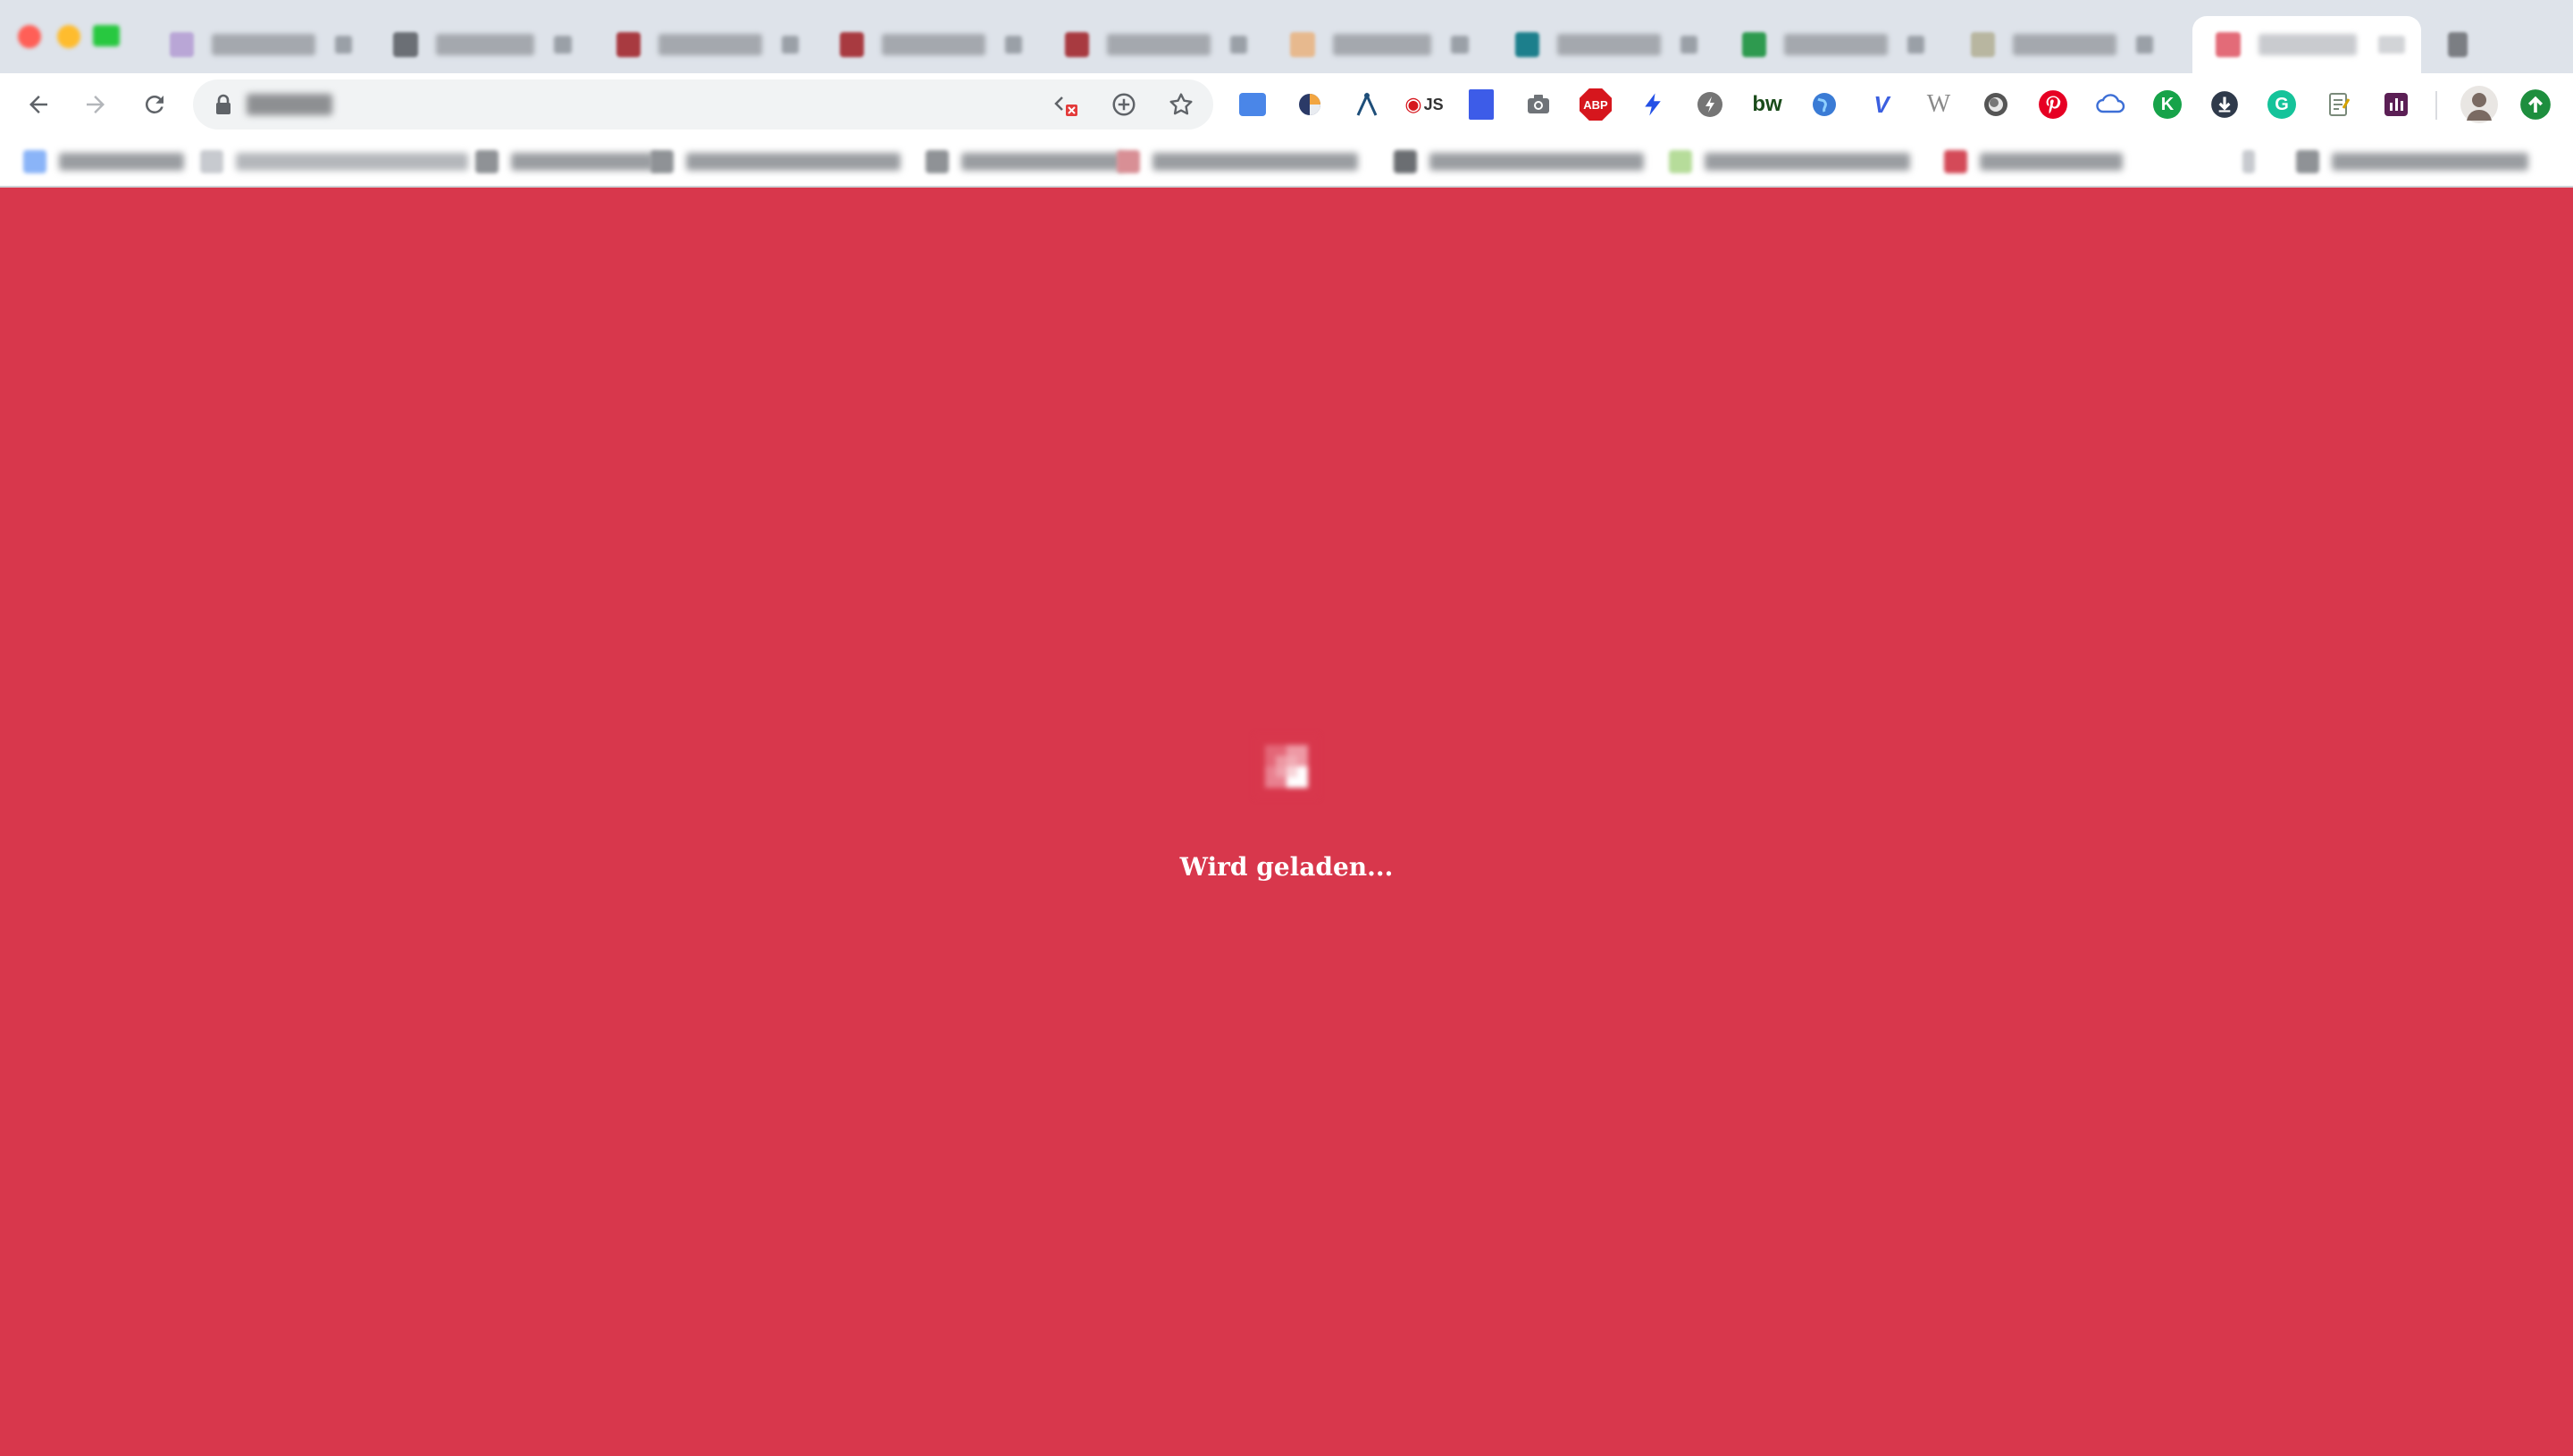 This screenshot has height=1456, width=2573. I want to click on ext-v-icon: V, so click(1881, 104).